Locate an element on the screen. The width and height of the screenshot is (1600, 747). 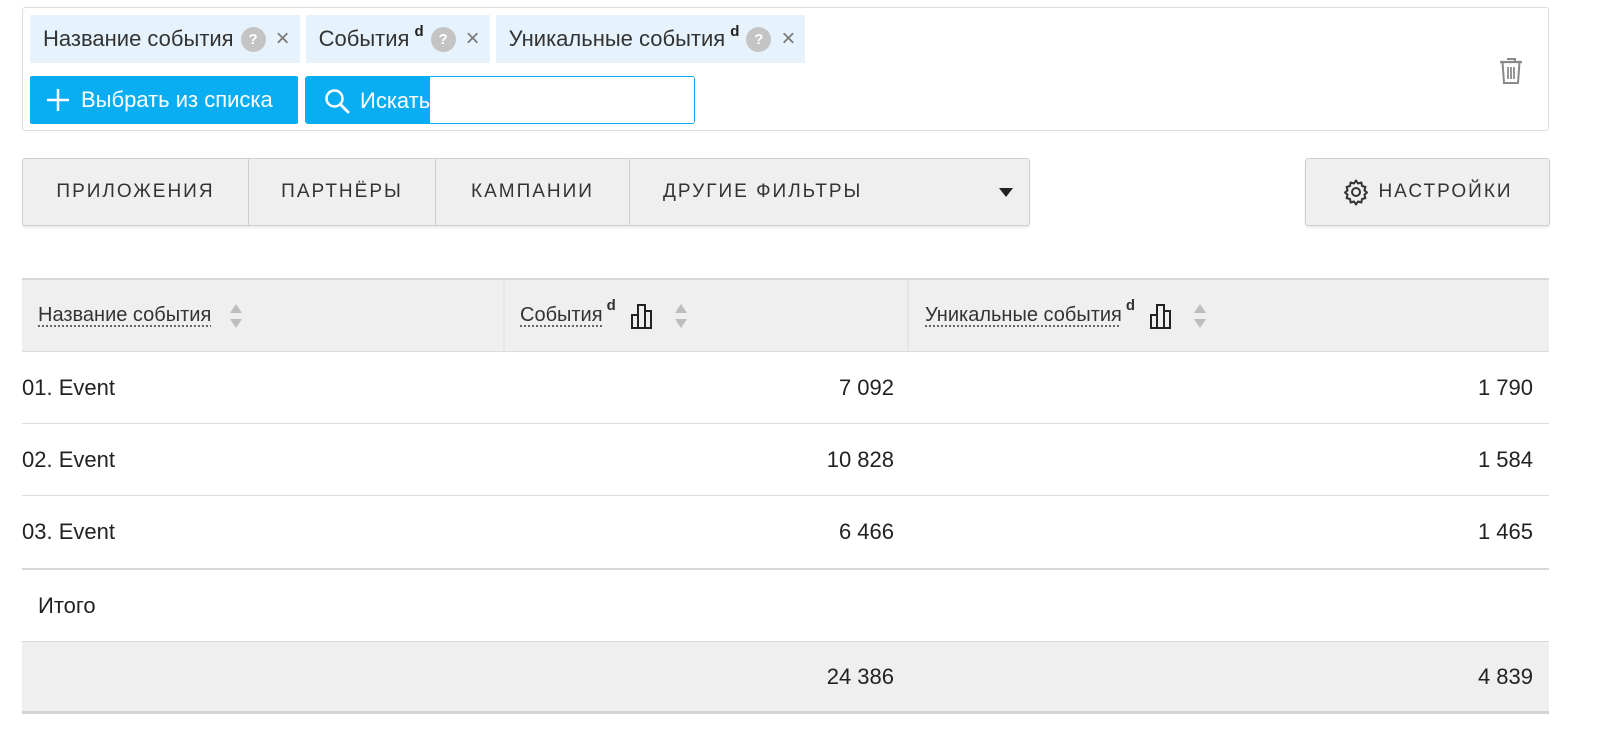
total-row: 24 386 4 839 is located at coordinates (785, 678).